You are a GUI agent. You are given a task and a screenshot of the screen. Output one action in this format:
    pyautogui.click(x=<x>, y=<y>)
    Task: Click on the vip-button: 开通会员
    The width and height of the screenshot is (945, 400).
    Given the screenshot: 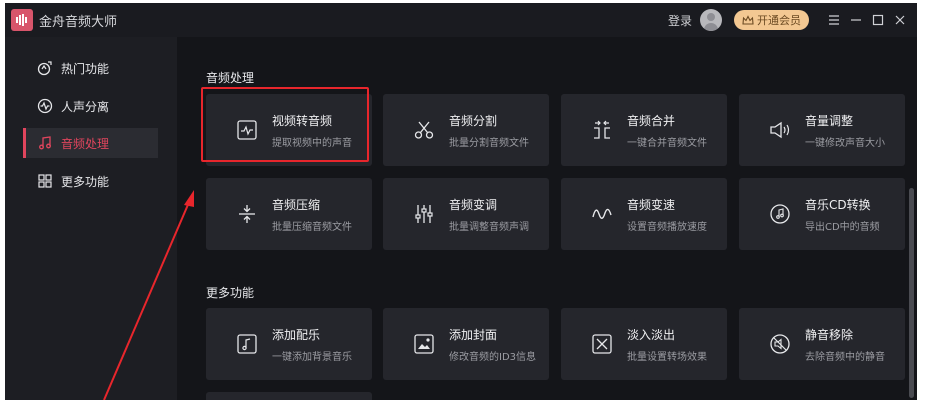 What is the action you would take?
    pyautogui.click(x=771, y=20)
    